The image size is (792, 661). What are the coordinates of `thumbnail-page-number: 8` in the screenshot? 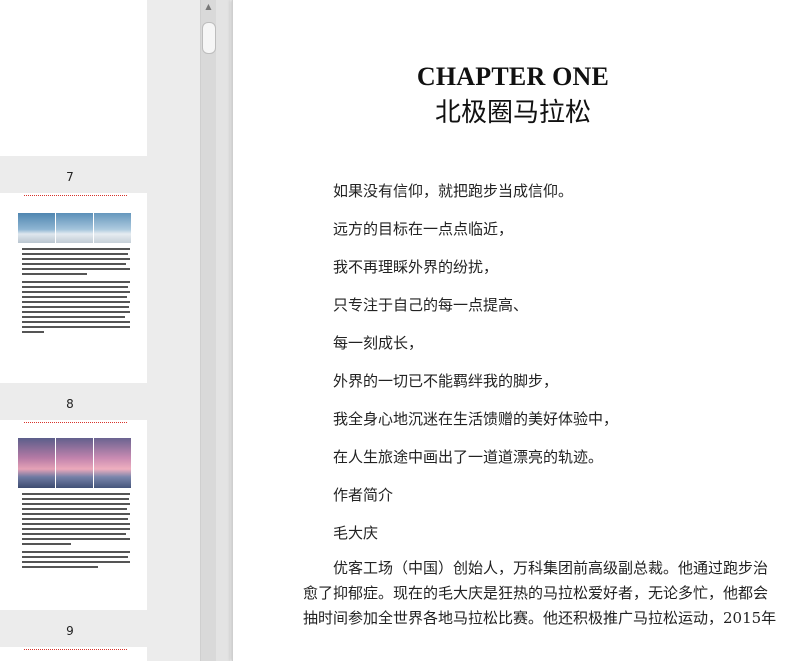 It's located at (70, 404).